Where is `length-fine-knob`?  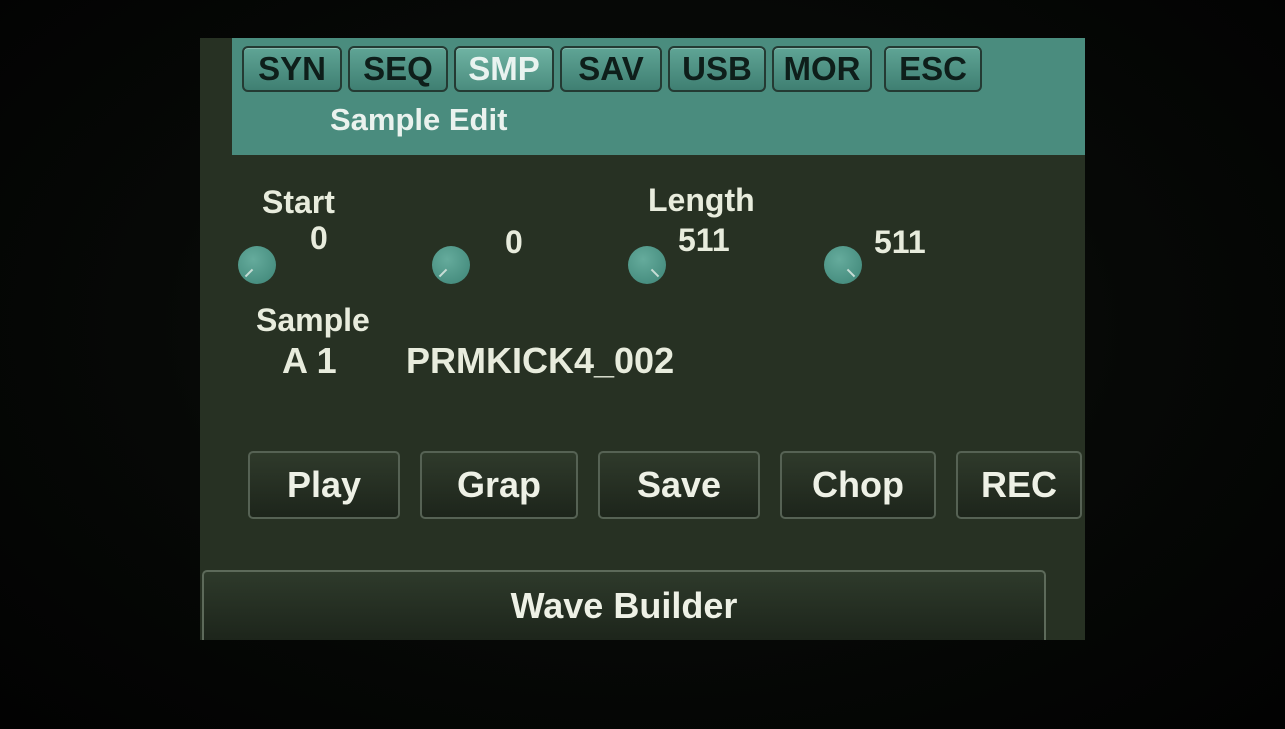 length-fine-knob is located at coordinates (843, 265).